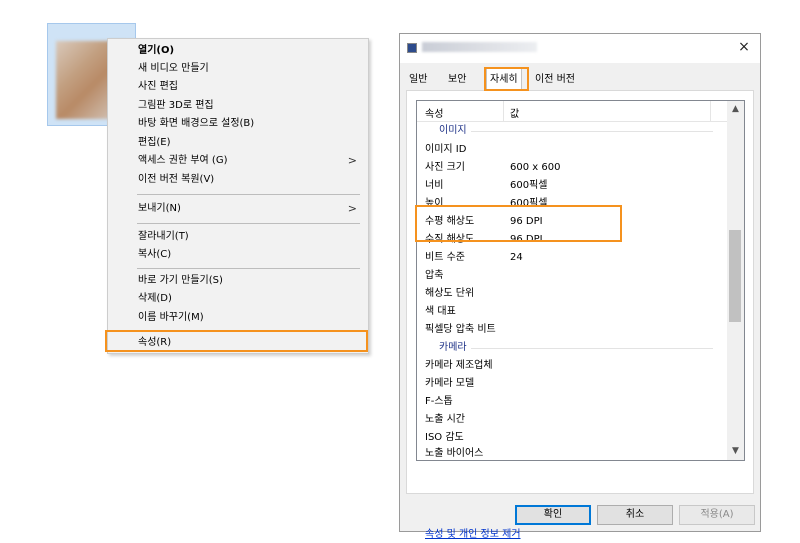 The height and width of the screenshot is (543, 800). What do you see at coordinates (735, 109) in the screenshot?
I see `scroll-up-icon: ▲` at bounding box center [735, 109].